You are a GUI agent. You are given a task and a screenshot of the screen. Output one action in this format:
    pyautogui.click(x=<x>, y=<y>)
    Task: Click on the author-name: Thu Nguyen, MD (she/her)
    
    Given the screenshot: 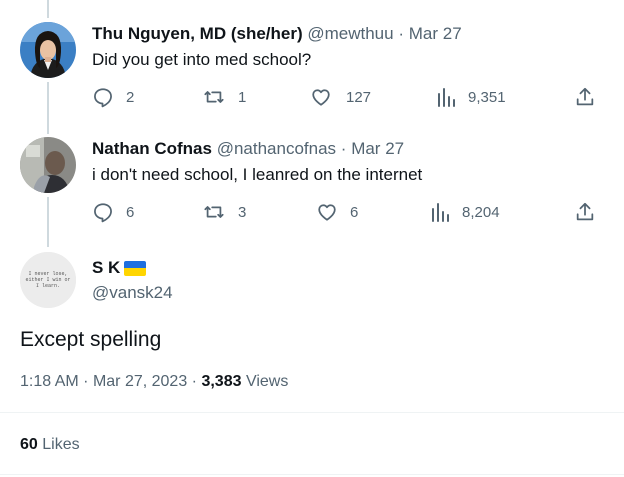 What is the action you would take?
    pyautogui.click(x=197, y=33)
    